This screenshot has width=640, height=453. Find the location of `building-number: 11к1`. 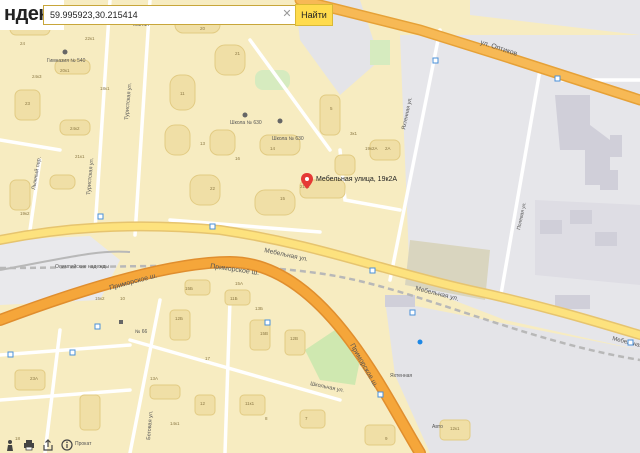

building-number: 11к1 is located at coordinates (250, 403).